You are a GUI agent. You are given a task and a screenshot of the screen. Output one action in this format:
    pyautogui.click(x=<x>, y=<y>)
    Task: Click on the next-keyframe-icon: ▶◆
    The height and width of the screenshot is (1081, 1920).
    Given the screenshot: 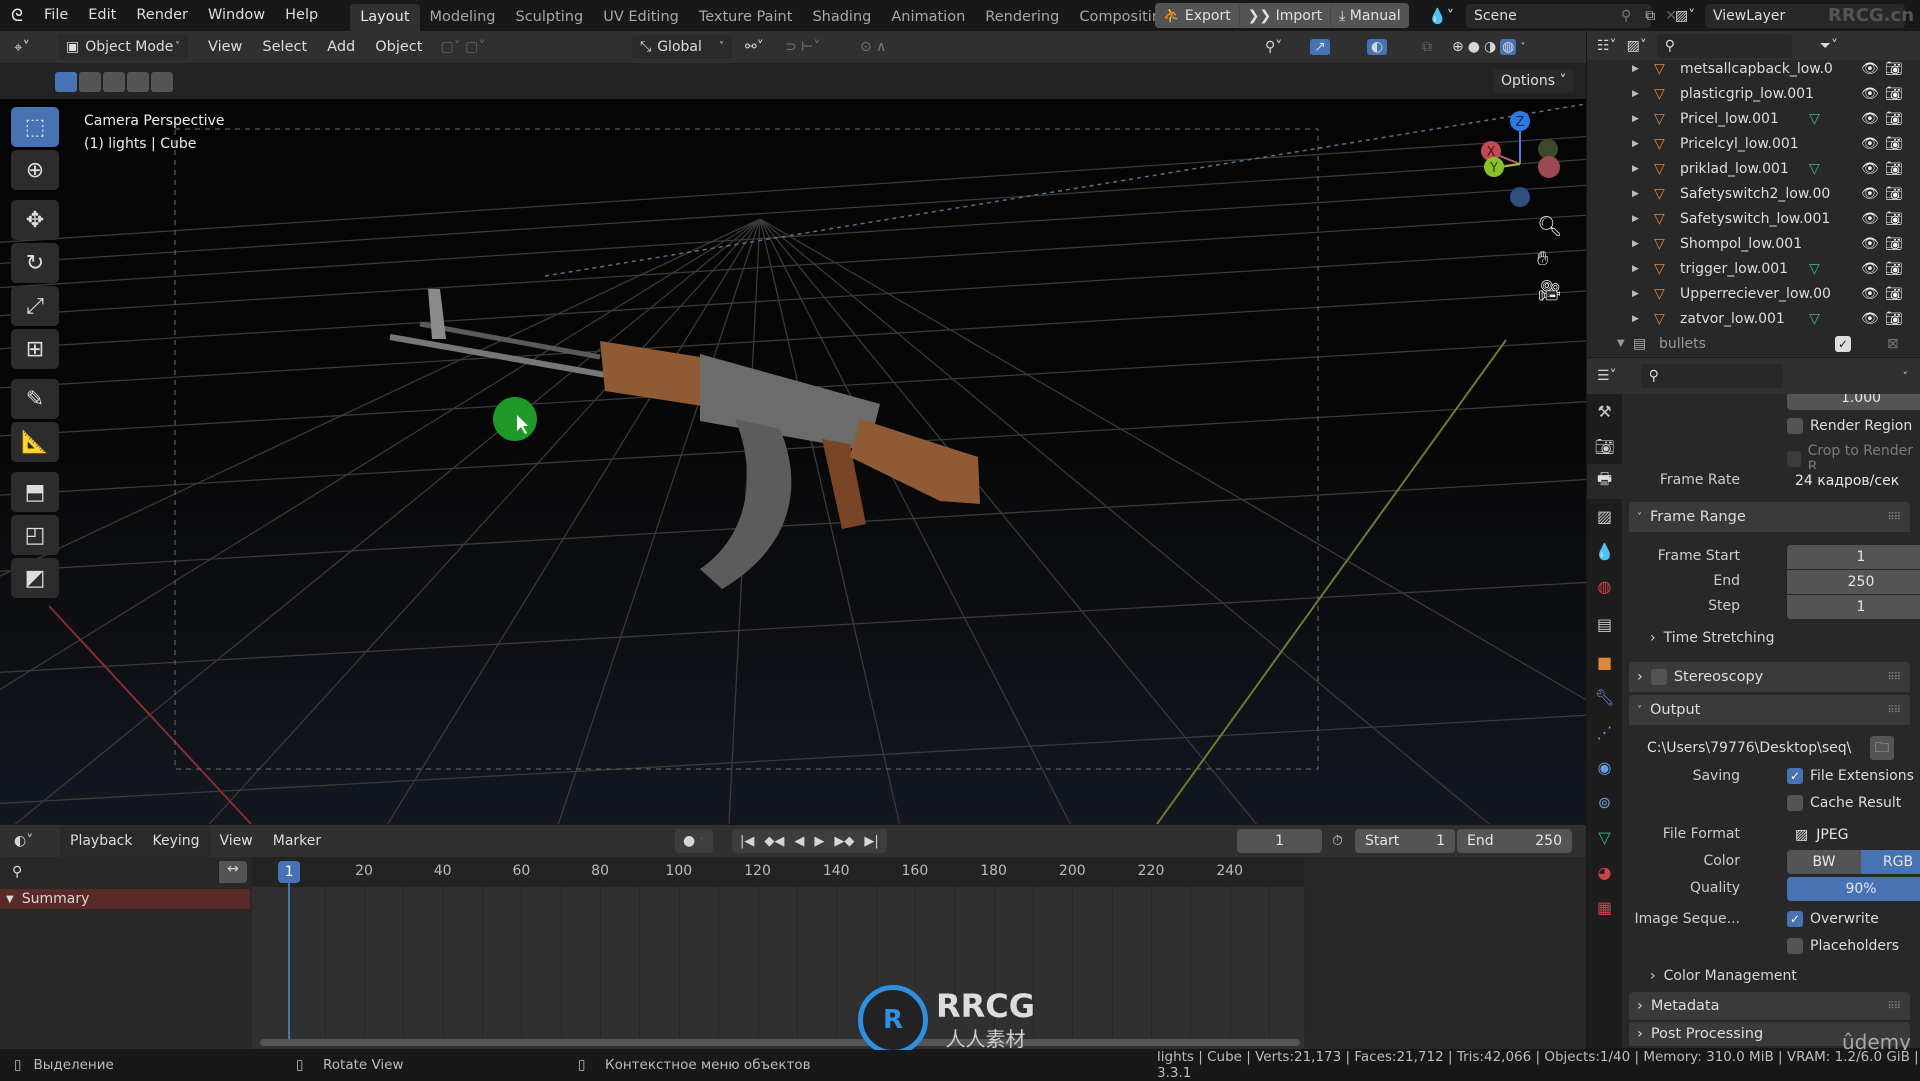 What is the action you would take?
    pyautogui.click(x=844, y=841)
    